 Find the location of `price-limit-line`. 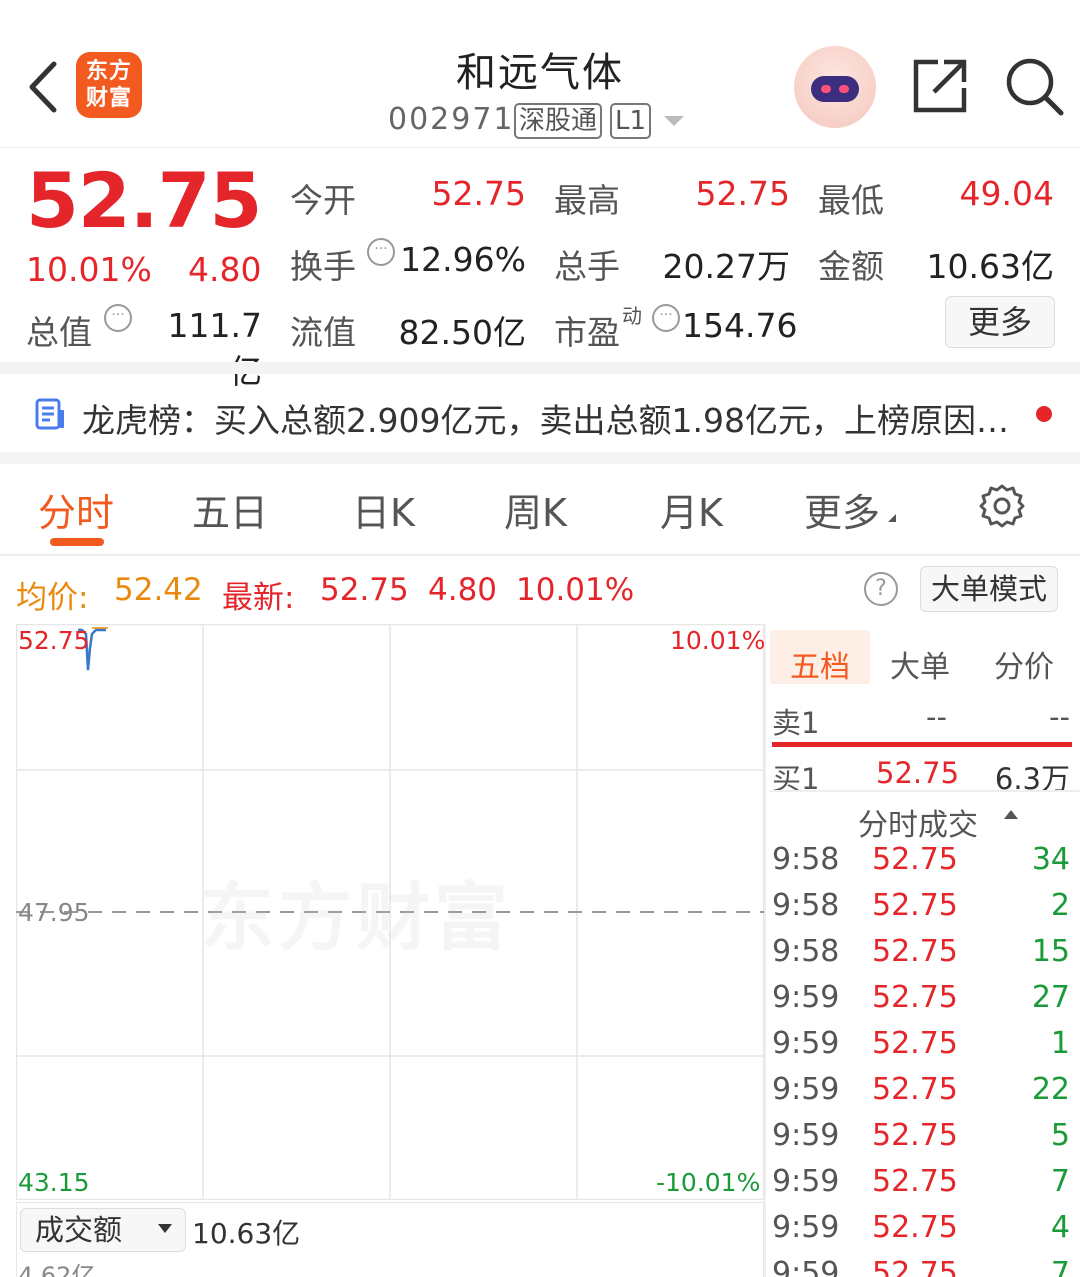

price-limit-line is located at coordinates (922, 744).